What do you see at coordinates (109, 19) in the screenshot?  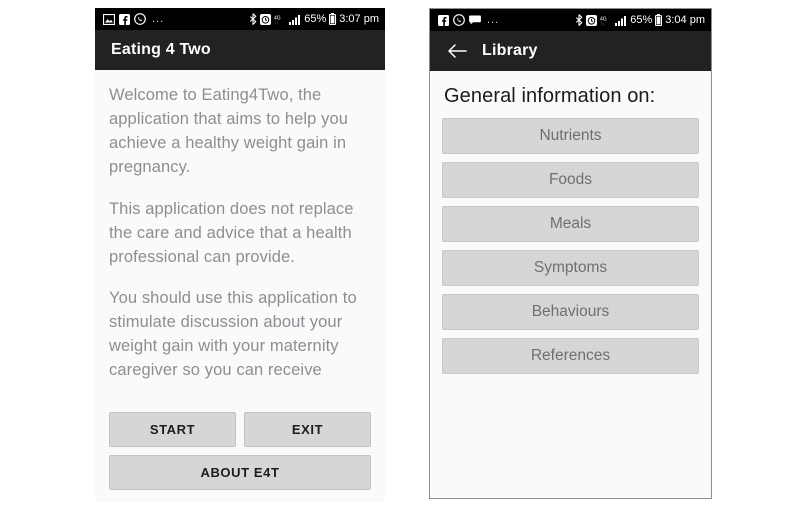 I see `photo-icon` at bounding box center [109, 19].